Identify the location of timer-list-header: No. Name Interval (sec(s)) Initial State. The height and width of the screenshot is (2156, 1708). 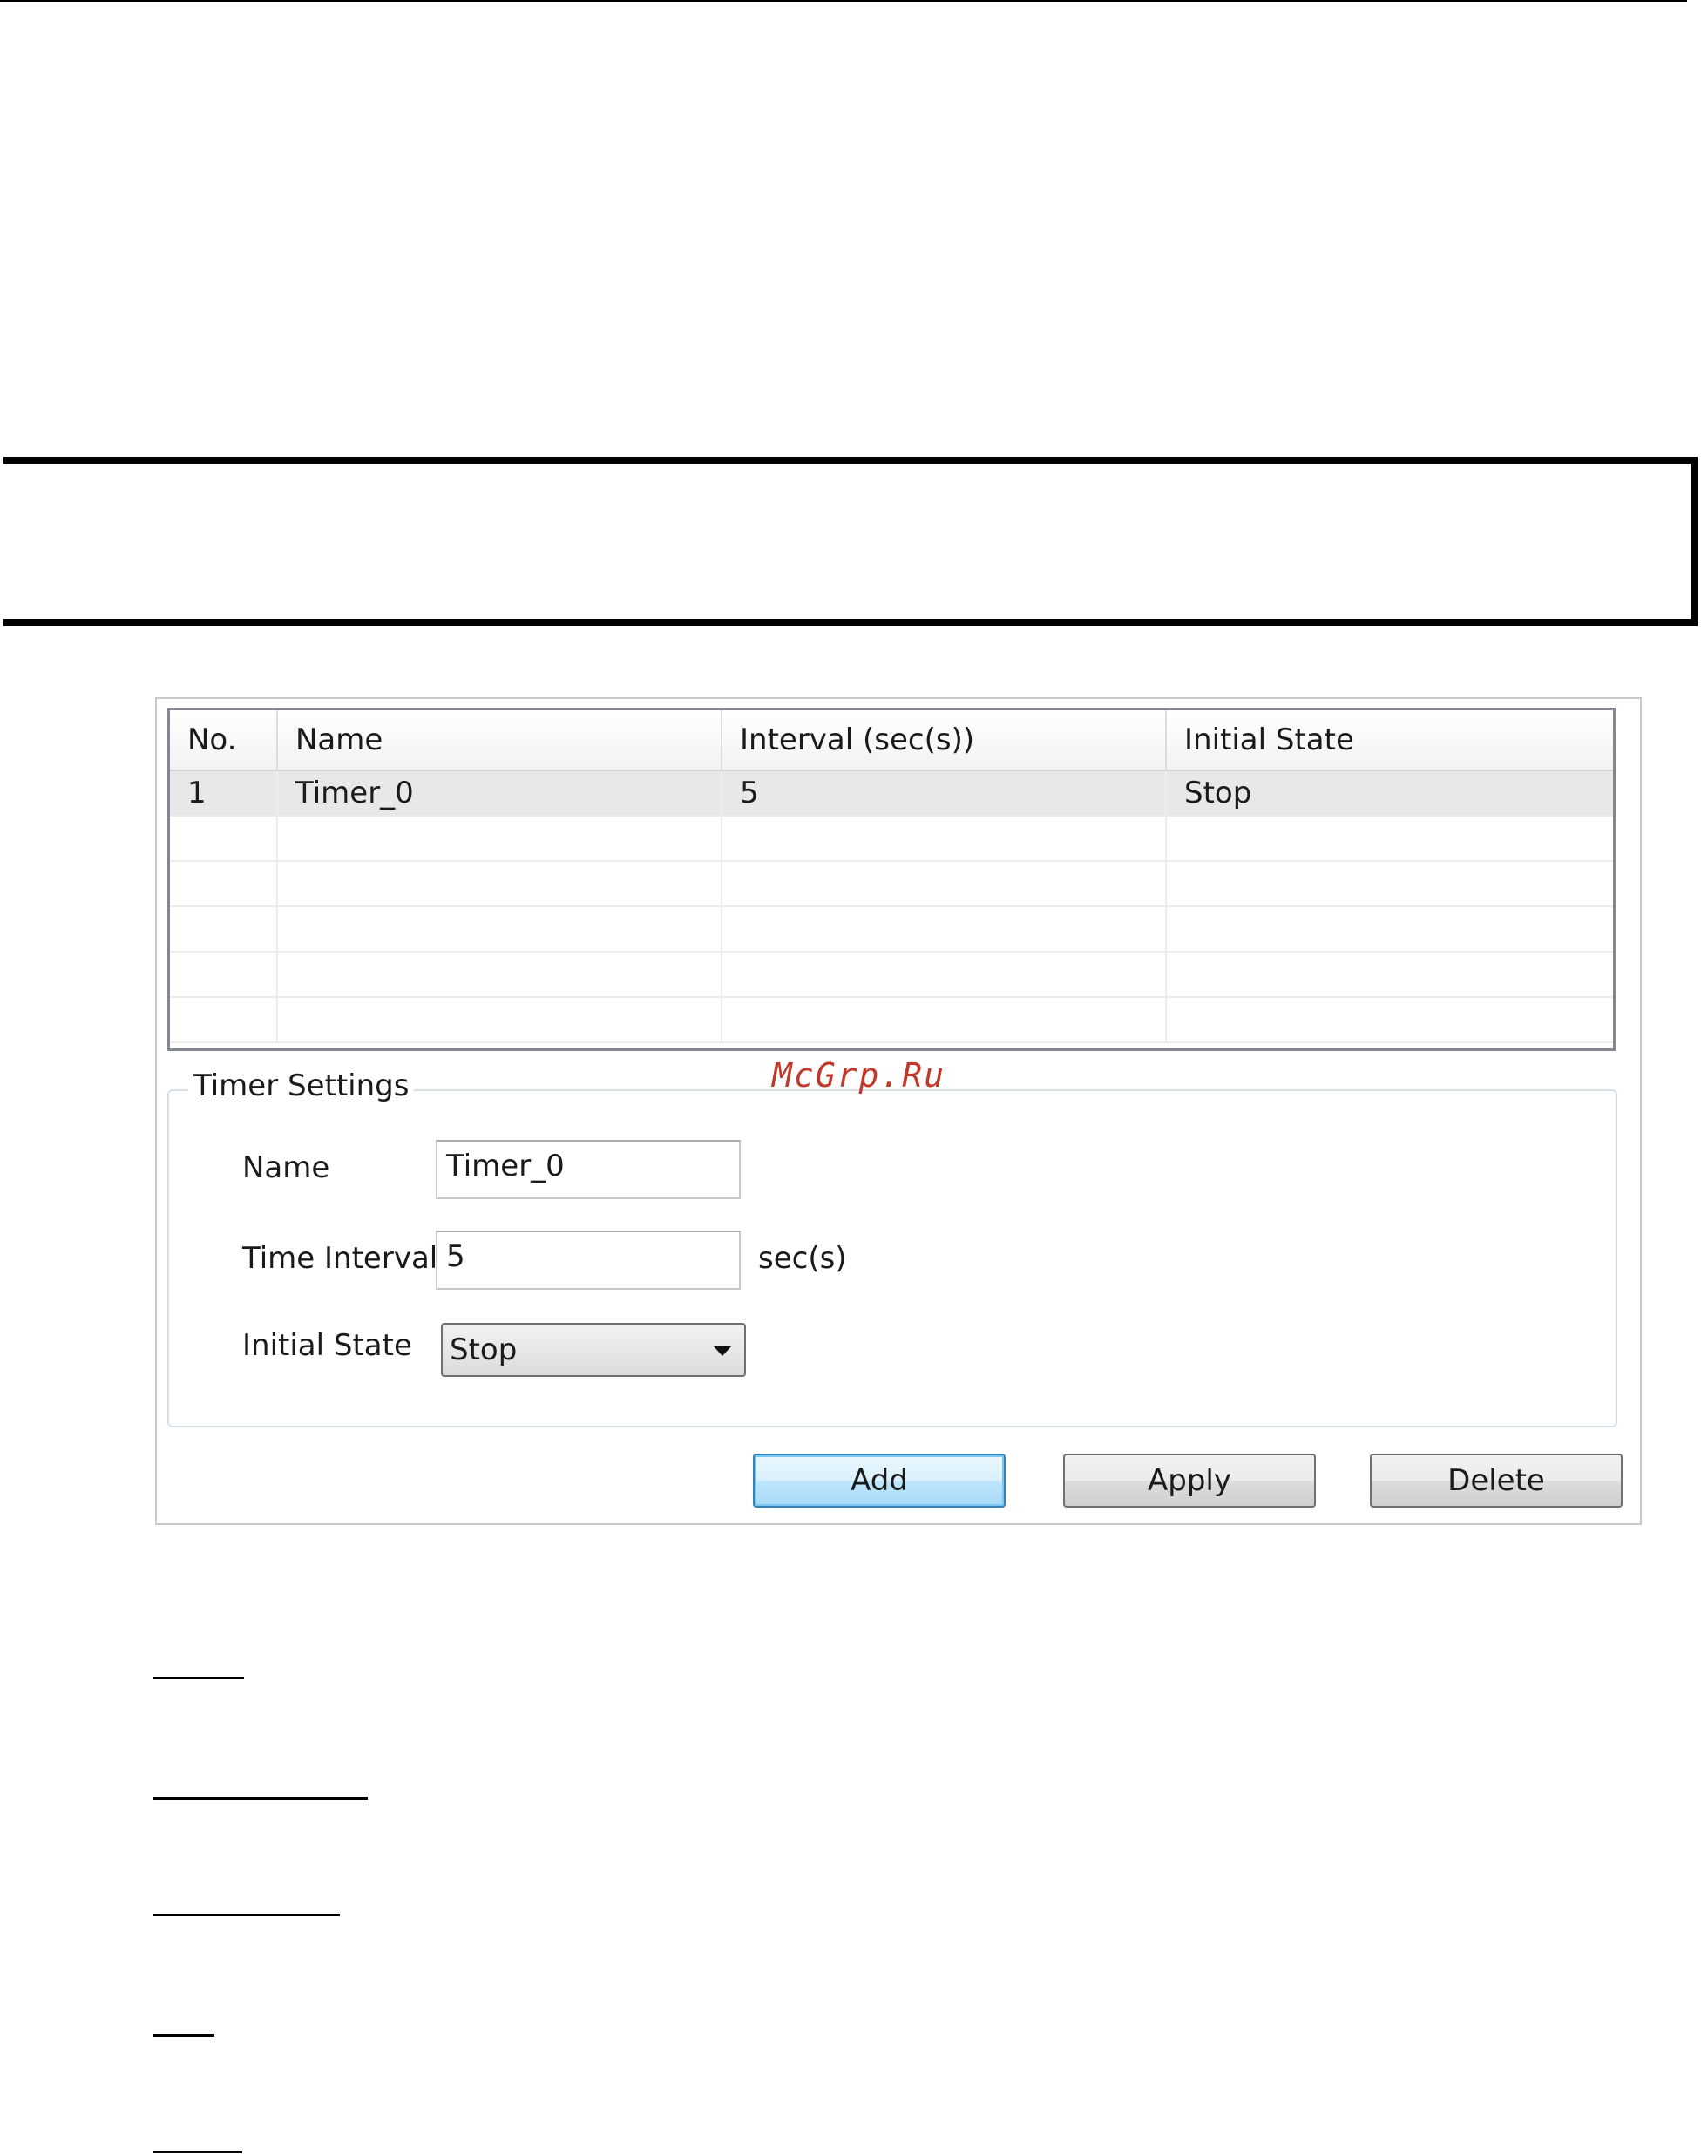
(891, 740).